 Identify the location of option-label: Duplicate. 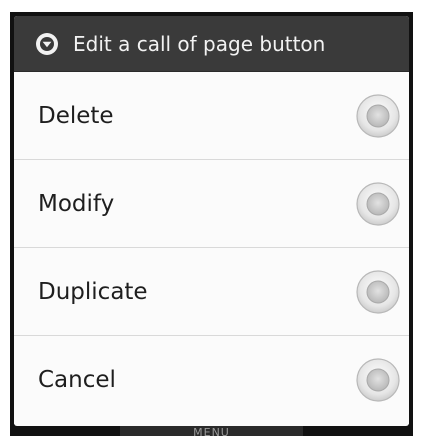
(93, 291).